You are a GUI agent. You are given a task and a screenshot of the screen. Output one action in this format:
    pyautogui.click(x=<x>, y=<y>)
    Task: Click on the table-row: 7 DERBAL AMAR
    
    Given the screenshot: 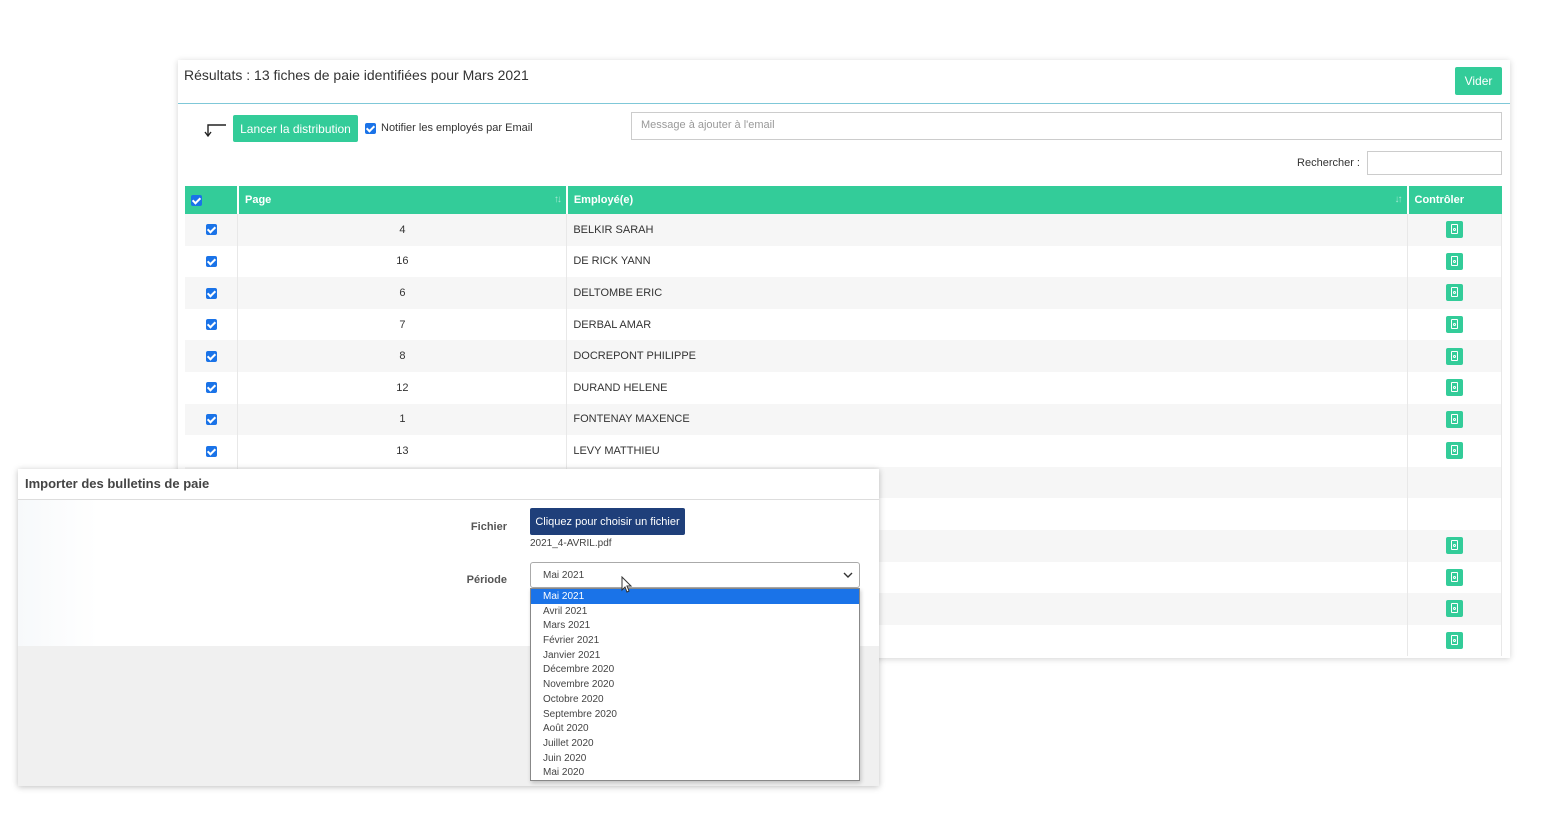 What is the action you would take?
    pyautogui.click(x=843, y=324)
    